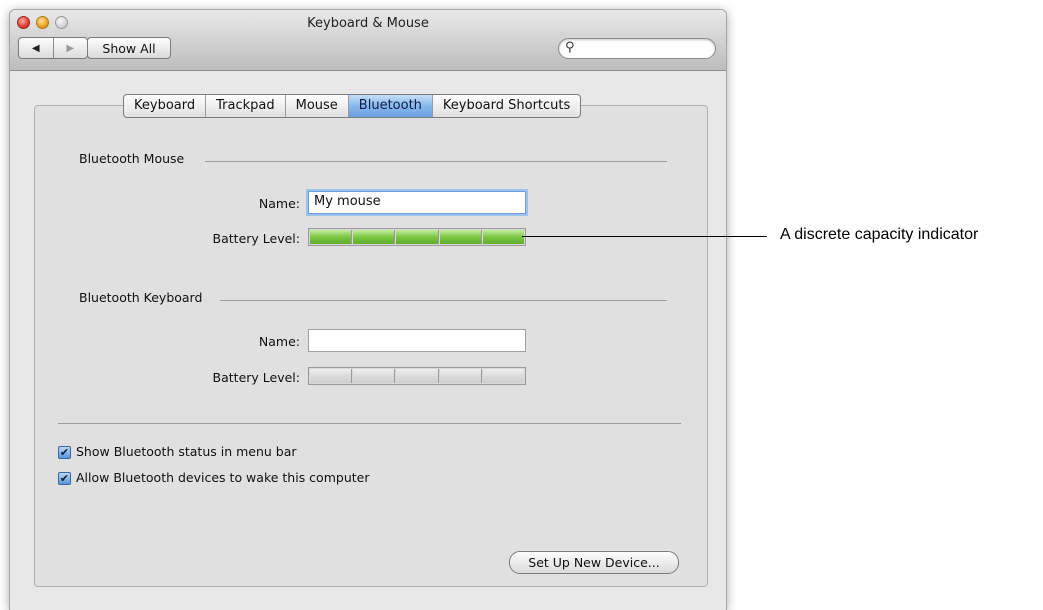 The height and width of the screenshot is (610, 1043). I want to click on mouse-battery-label: Battery Level:, so click(256, 238).